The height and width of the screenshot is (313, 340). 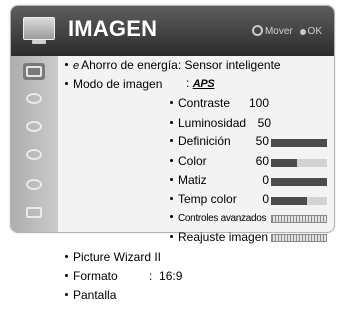 I want to click on picture-reset-indicator, so click(x=299, y=238).